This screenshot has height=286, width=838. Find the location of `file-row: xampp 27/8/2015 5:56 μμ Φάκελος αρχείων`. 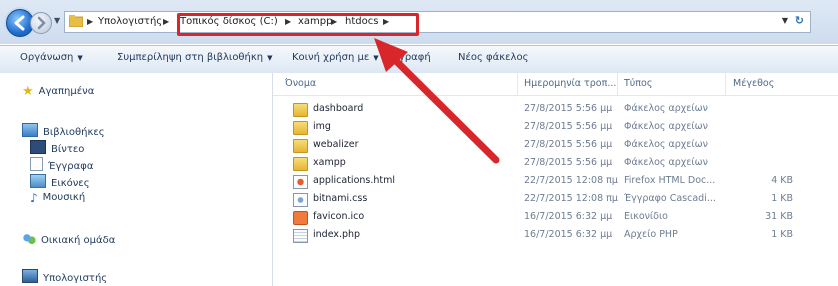

file-row: xampp 27/8/2015 5:56 μμ Φάκελος αρχείων is located at coordinates (555, 163).